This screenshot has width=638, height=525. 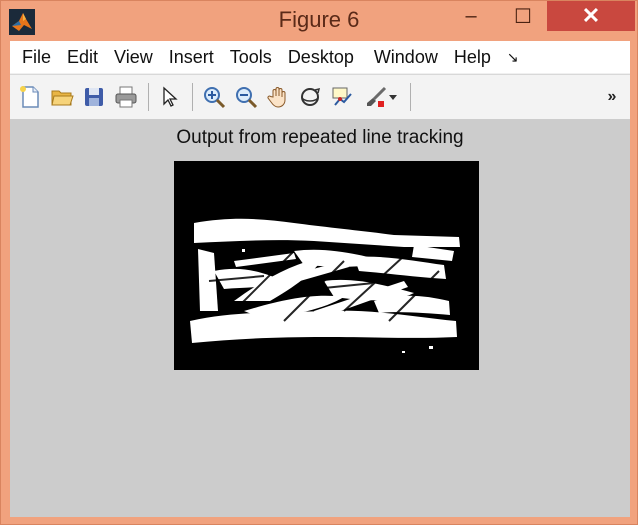 I want to click on zoom-out-icon, so click(x=247, y=98).